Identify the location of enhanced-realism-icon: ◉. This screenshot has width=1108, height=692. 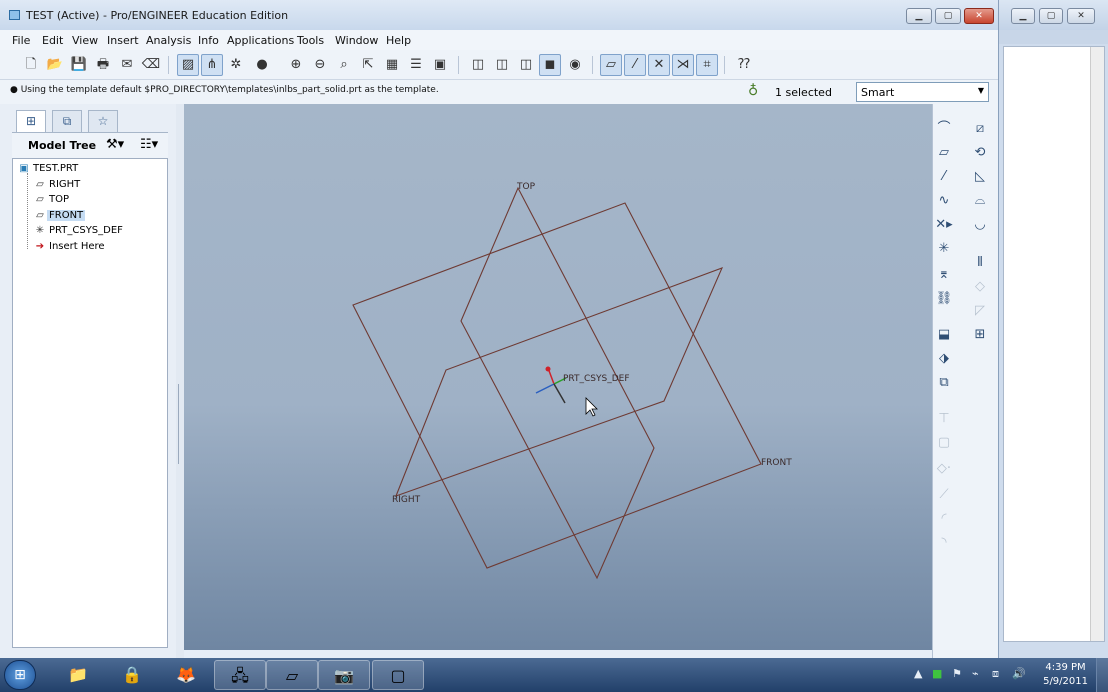
(575, 65).